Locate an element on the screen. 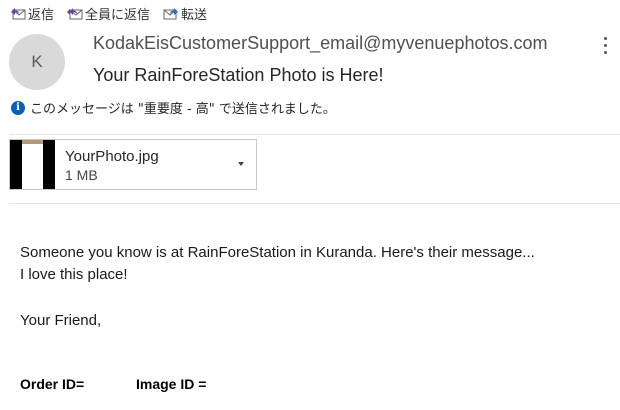  forward-label: 転送 is located at coordinates (194, 15).